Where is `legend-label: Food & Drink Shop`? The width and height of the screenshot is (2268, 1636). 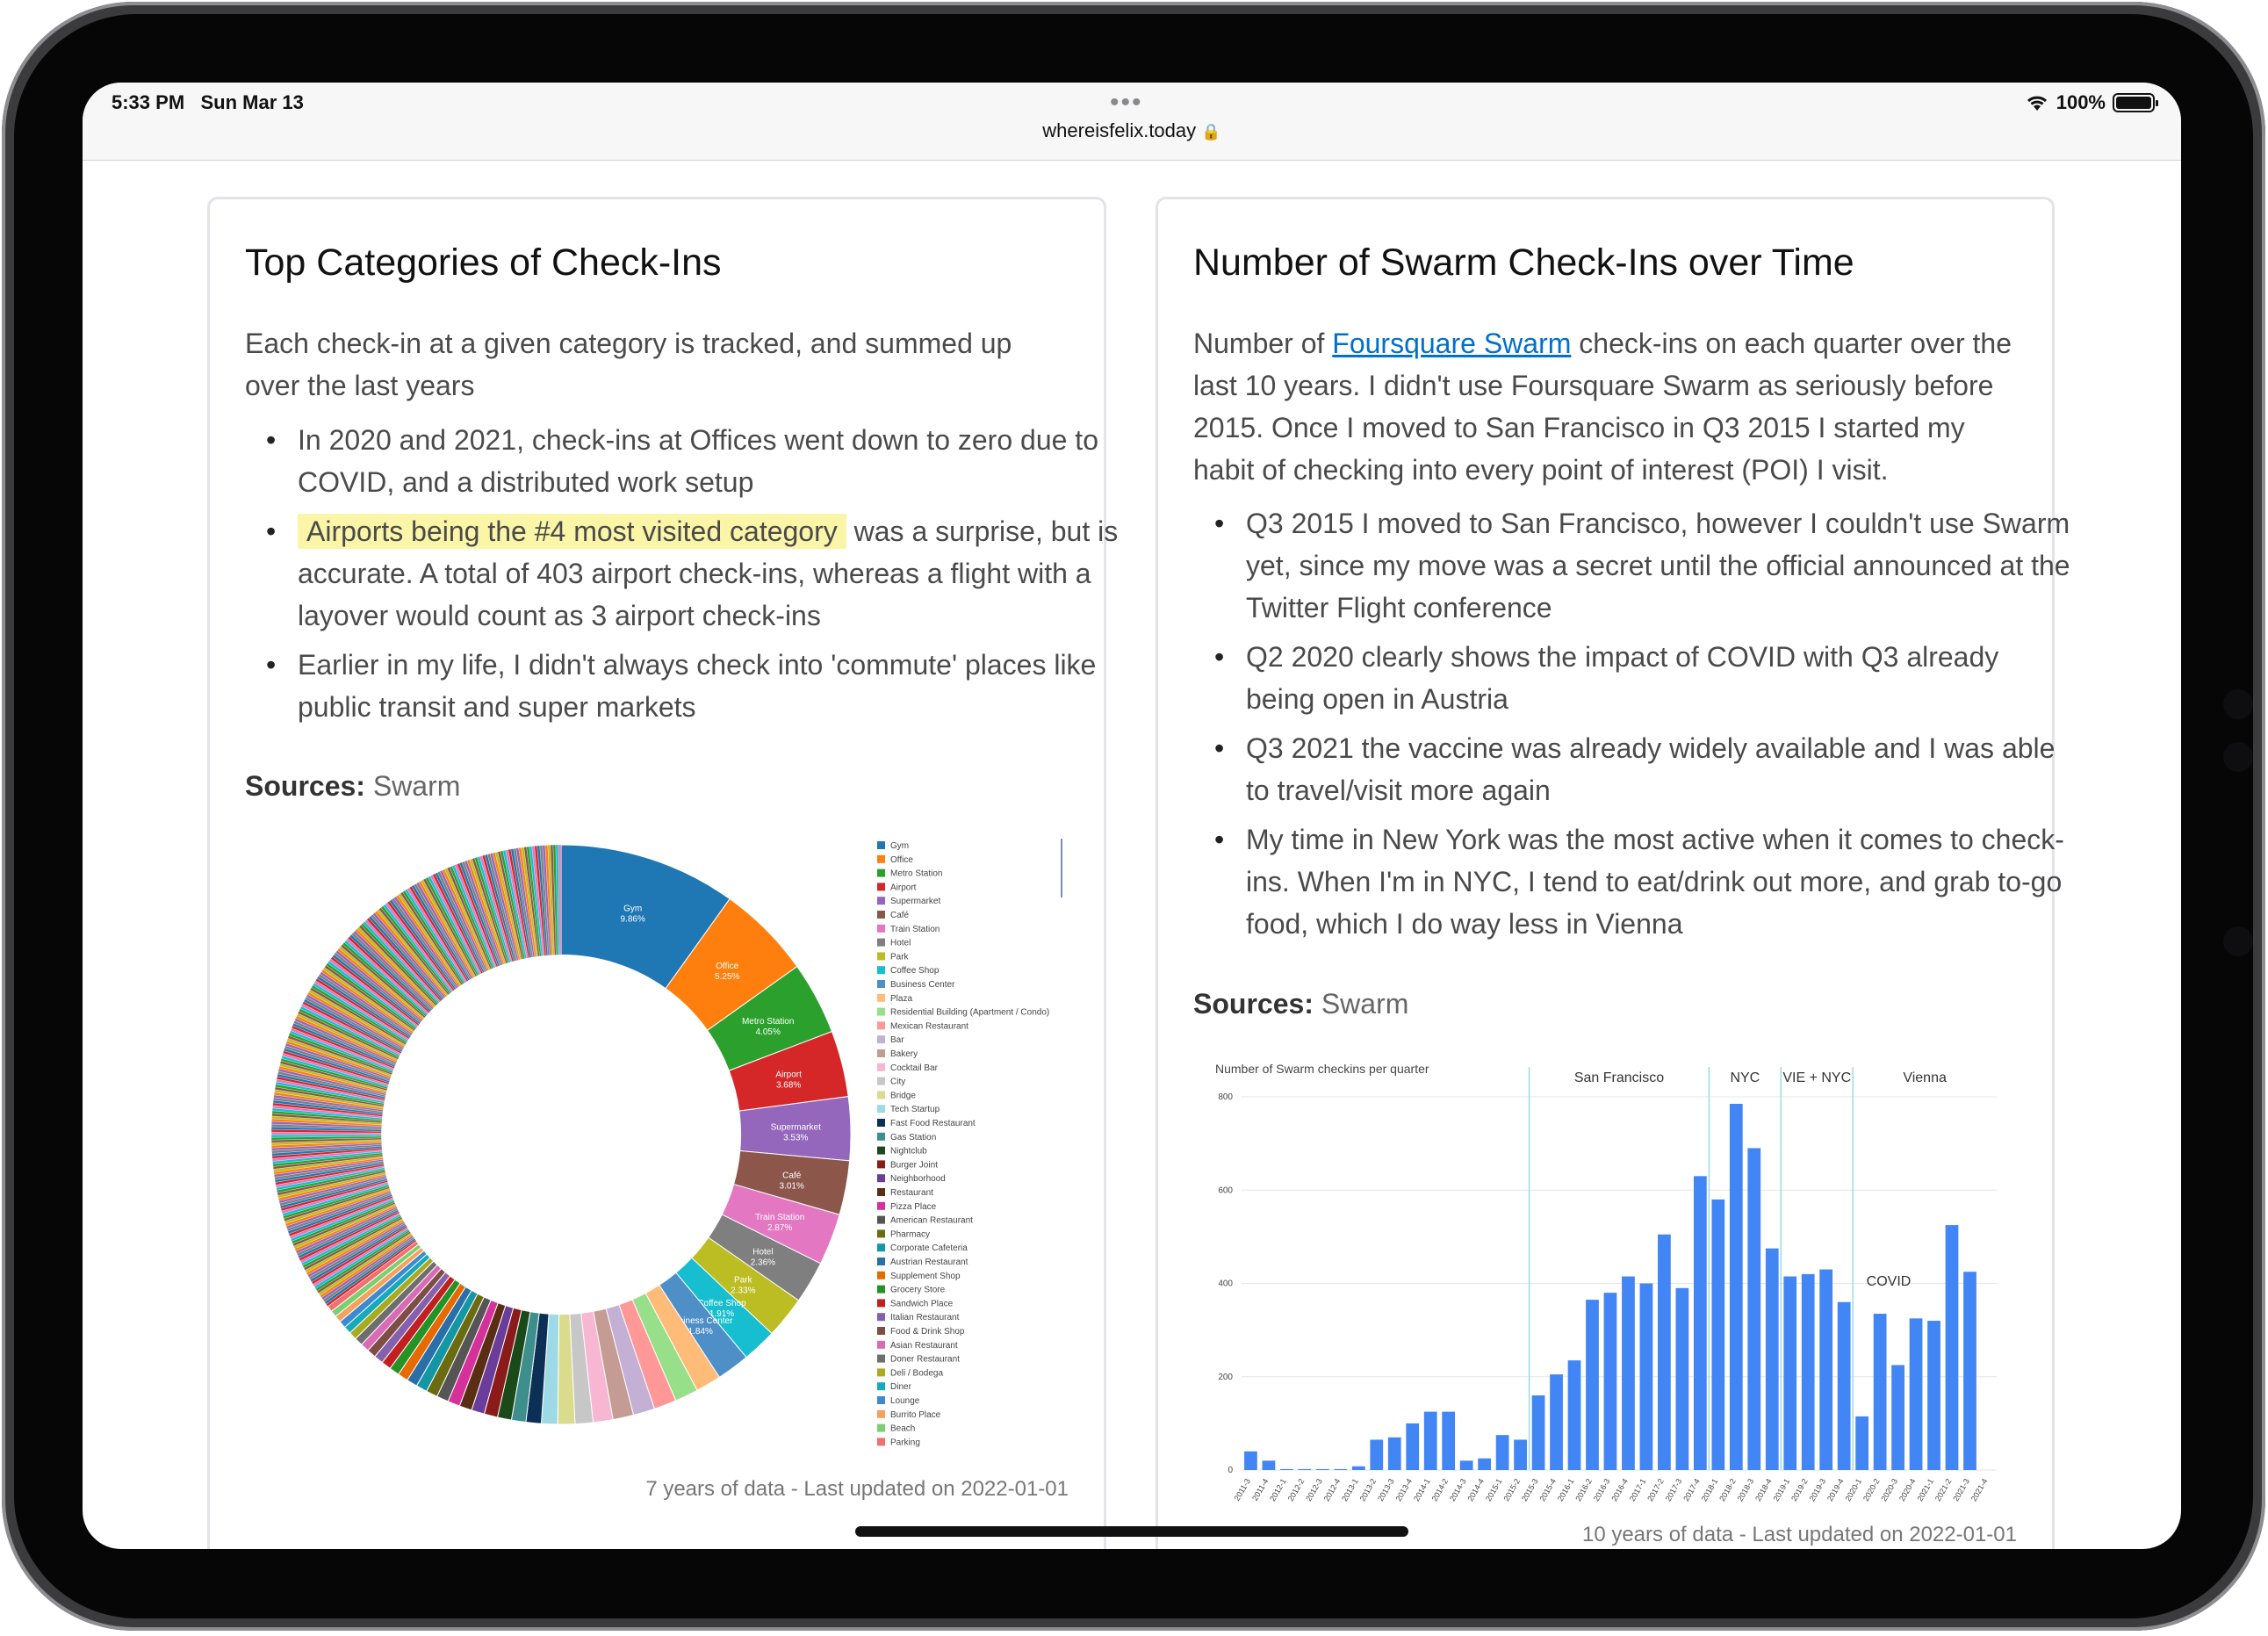
legend-label: Food & Drink Shop is located at coordinates (927, 1332).